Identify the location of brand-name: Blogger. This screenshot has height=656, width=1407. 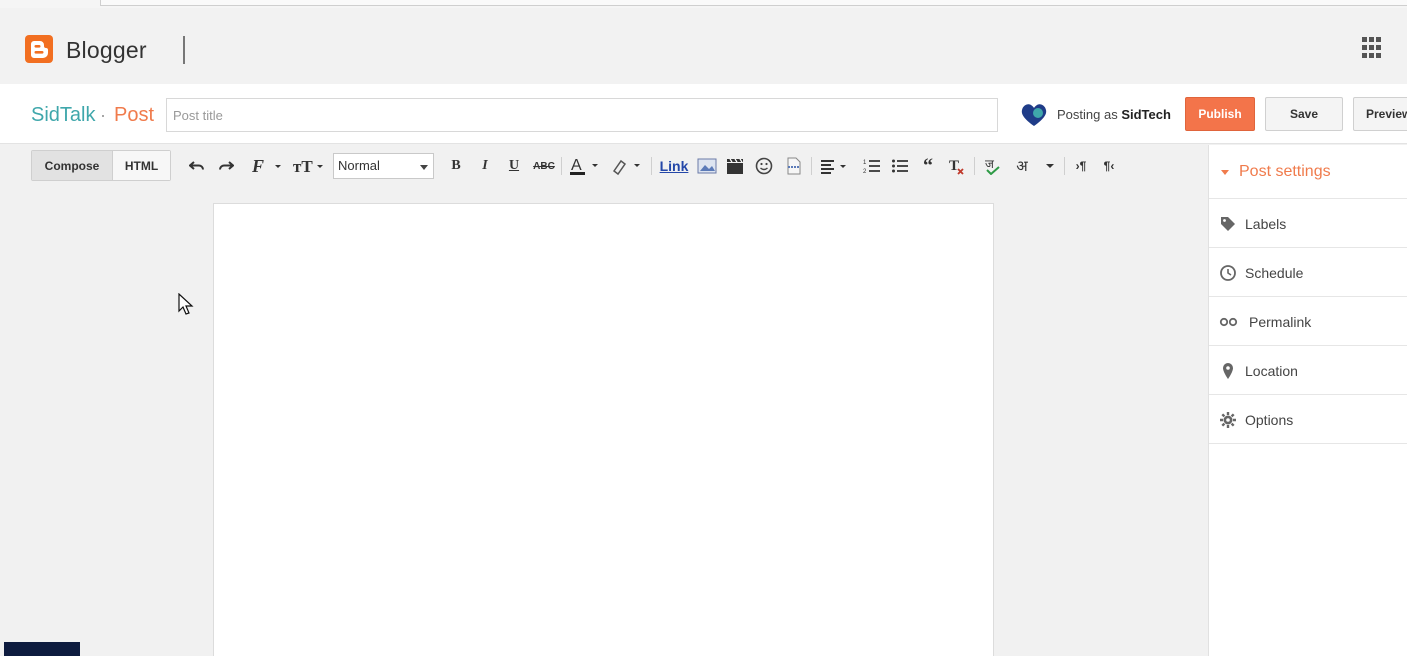
(106, 50).